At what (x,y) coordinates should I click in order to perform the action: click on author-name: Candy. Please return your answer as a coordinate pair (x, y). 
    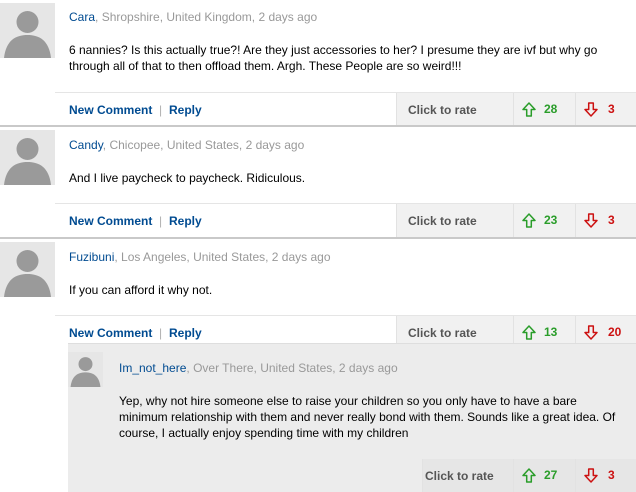
    Looking at the image, I should click on (86, 145).